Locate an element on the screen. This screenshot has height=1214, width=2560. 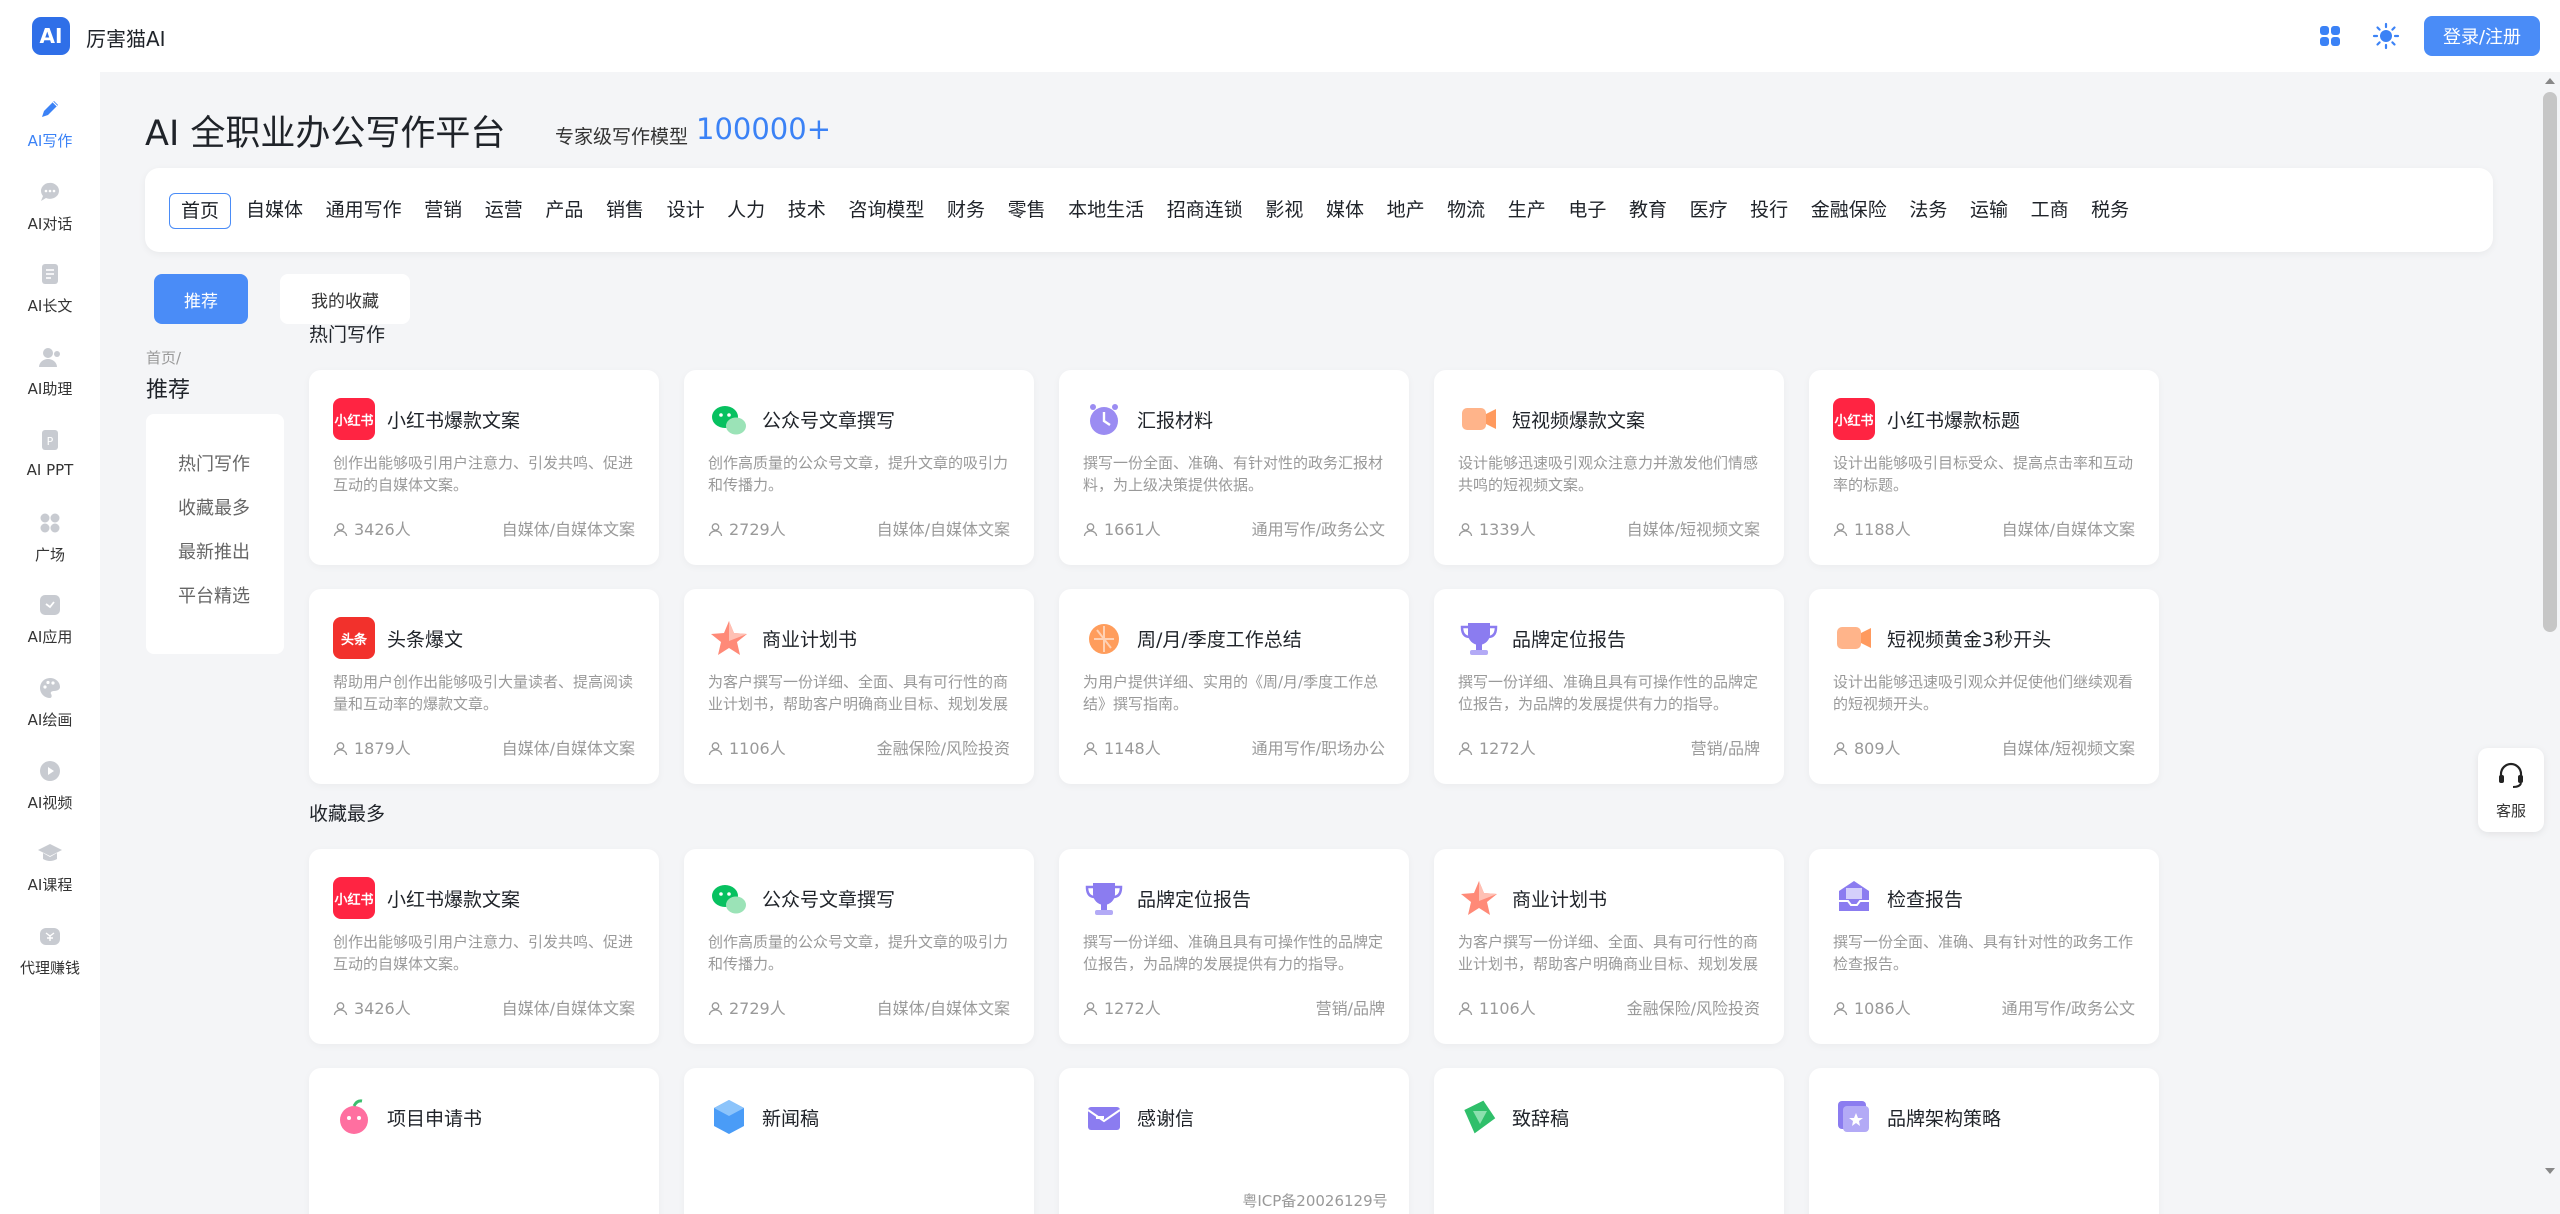
sidebar-item-5: 广场 is located at coordinates (50, 539).